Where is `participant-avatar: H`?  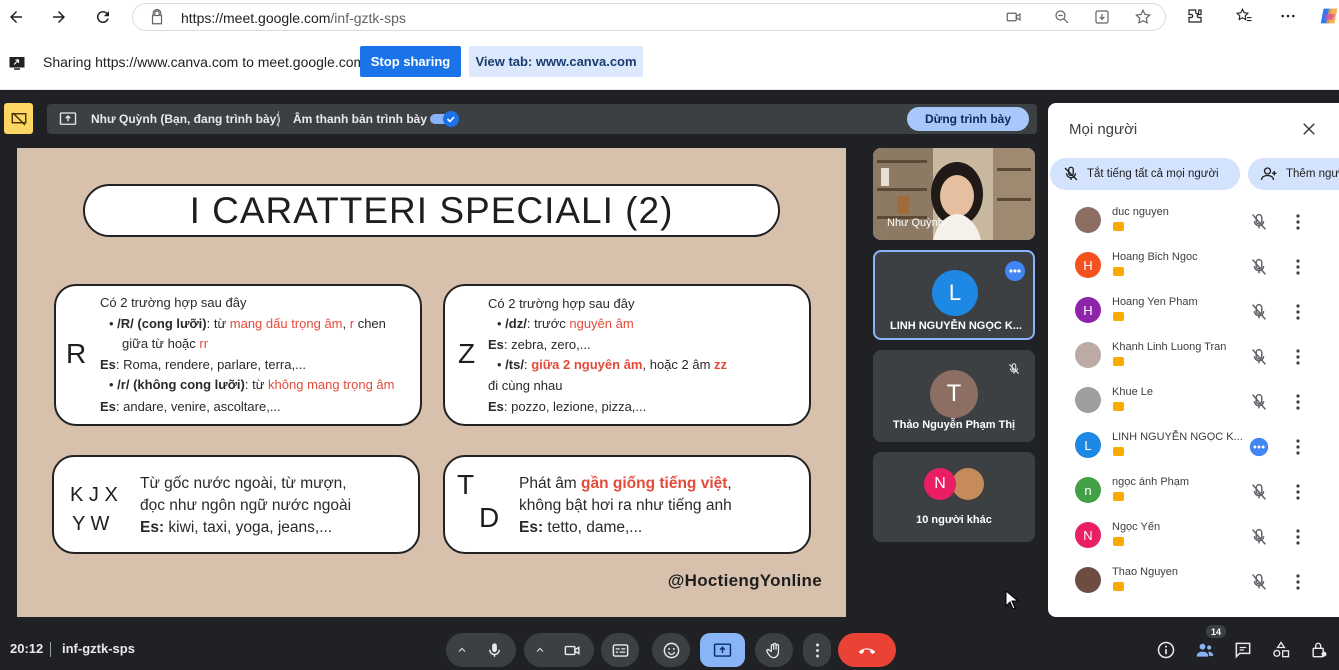
participant-avatar: H is located at coordinates (1088, 265).